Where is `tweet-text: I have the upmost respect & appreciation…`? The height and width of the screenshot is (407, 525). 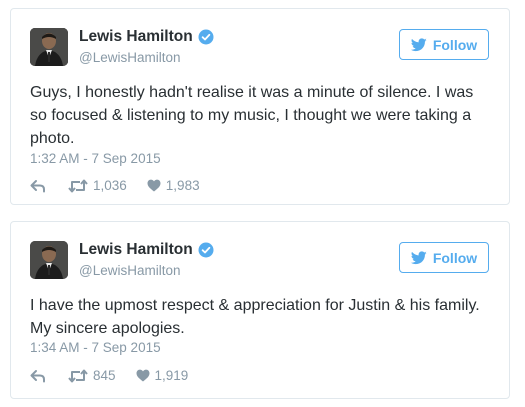
tweet-text: I have the upmost respect & appreciation… is located at coordinates (255, 317).